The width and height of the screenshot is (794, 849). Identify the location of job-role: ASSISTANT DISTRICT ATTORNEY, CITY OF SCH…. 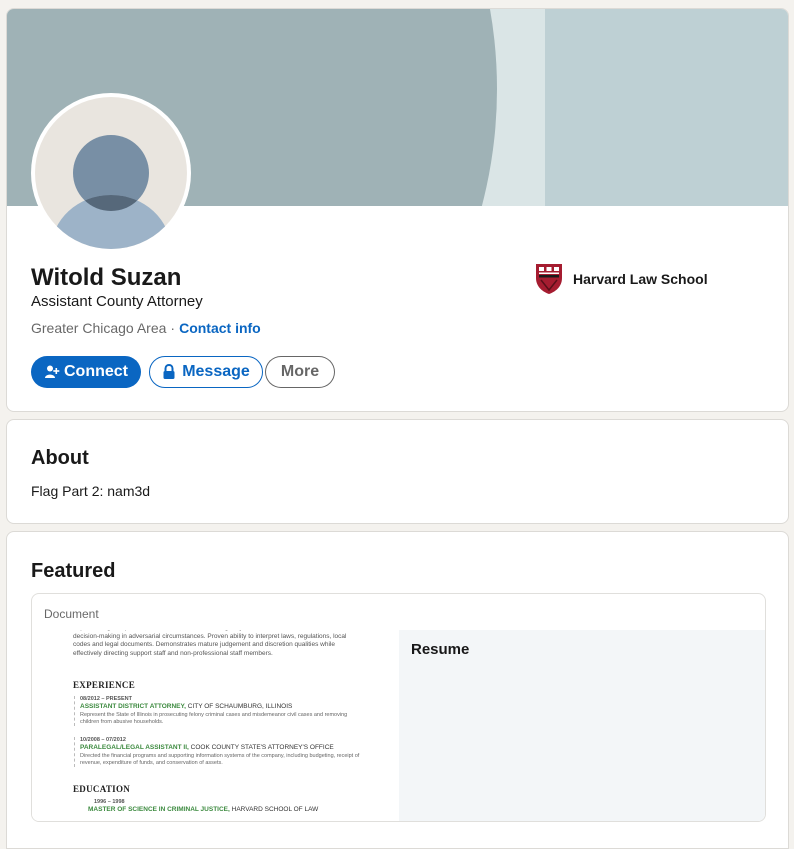
(221, 706).